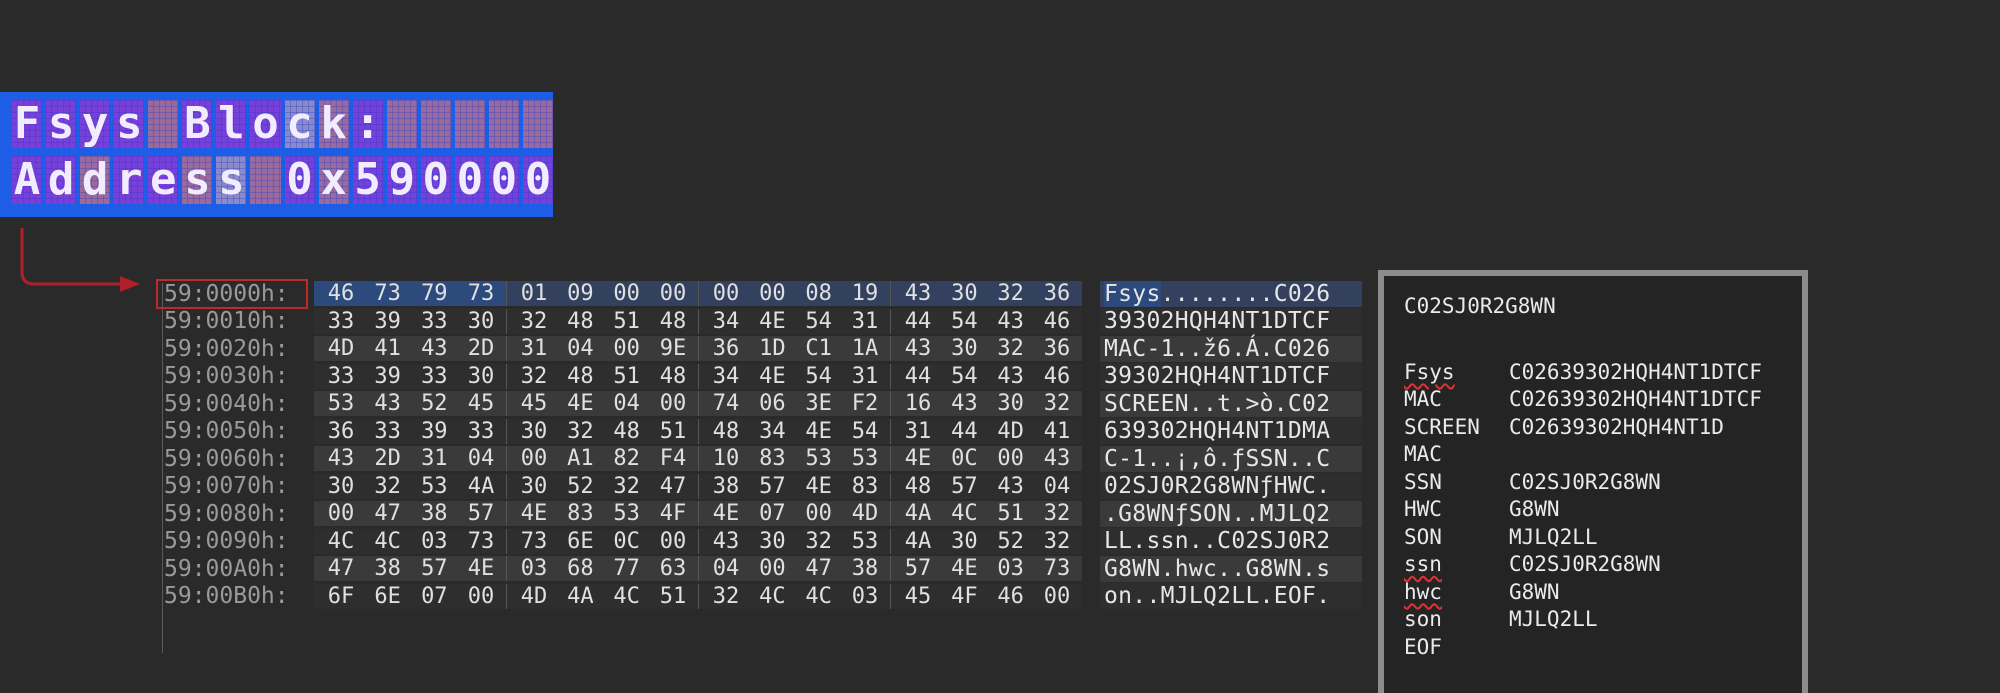 This screenshot has height=693, width=2000. What do you see at coordinates (627, 458) in the screenshot?
I see `hex-byte: 82` at bounding box center [627, 458].